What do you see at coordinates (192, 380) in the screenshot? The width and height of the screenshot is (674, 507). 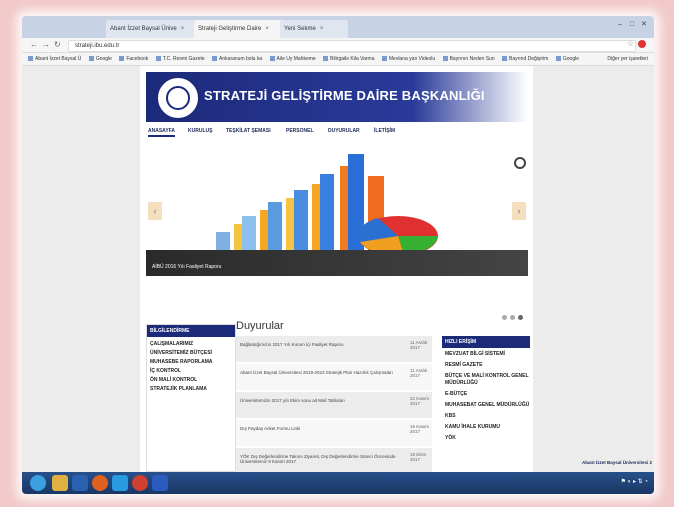 I see `info-link: ÖN MALİ KONTROL` at bounding box center [192, 380].